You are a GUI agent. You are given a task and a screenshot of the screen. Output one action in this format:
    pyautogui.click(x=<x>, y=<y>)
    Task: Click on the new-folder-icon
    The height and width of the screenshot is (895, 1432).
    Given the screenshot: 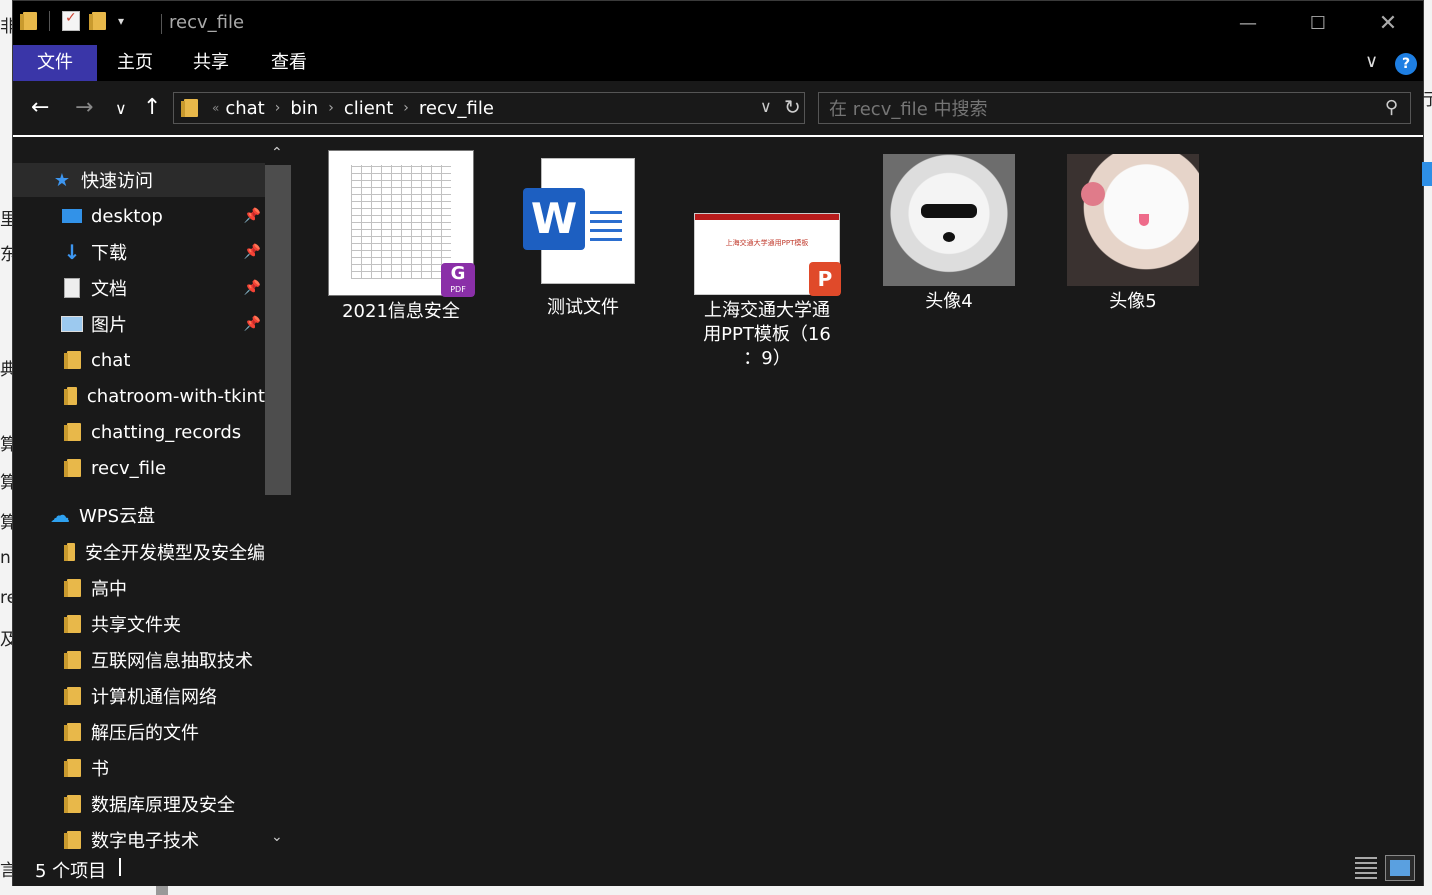 What is the action you would take?
    pyautogui.click(x=97, y=21)
    